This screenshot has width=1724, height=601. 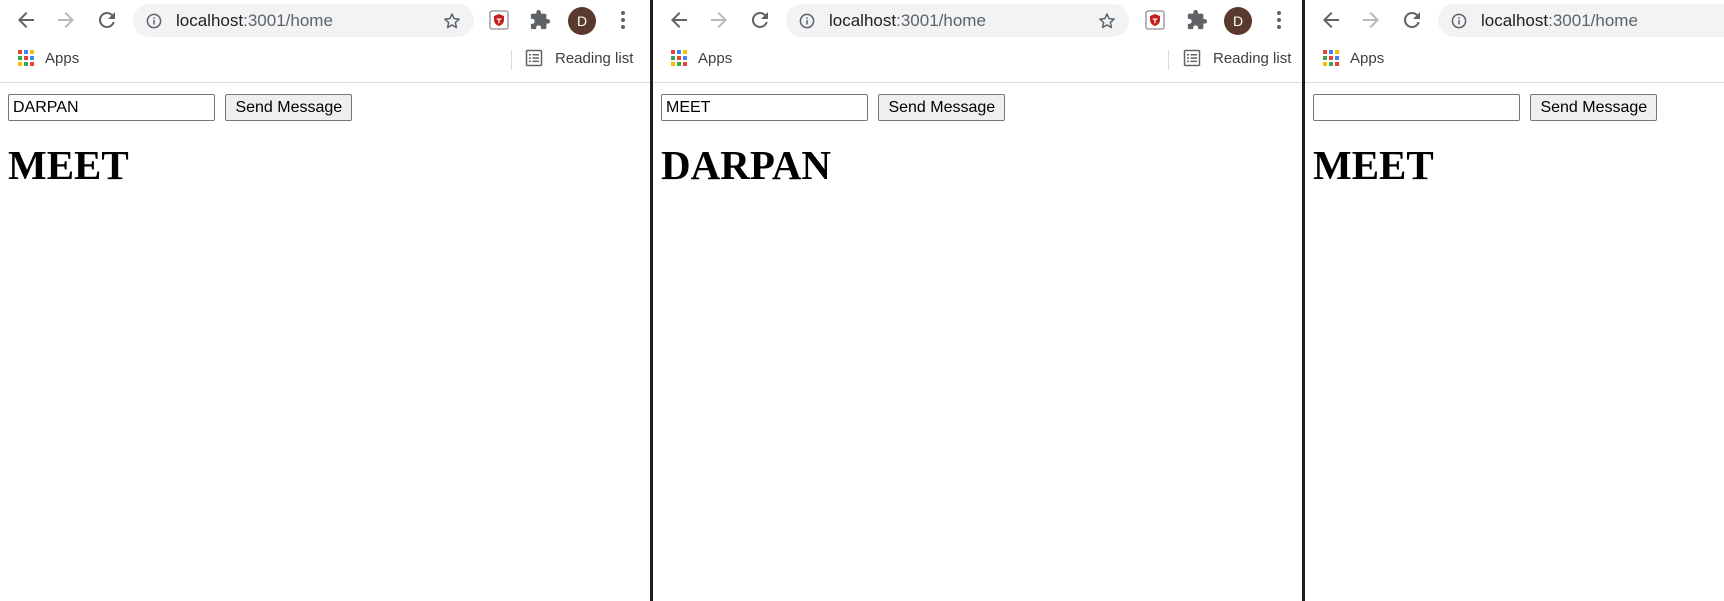 I want to click on browser-toolbar: localhost:3001/home, so click(x=1514, y=20).